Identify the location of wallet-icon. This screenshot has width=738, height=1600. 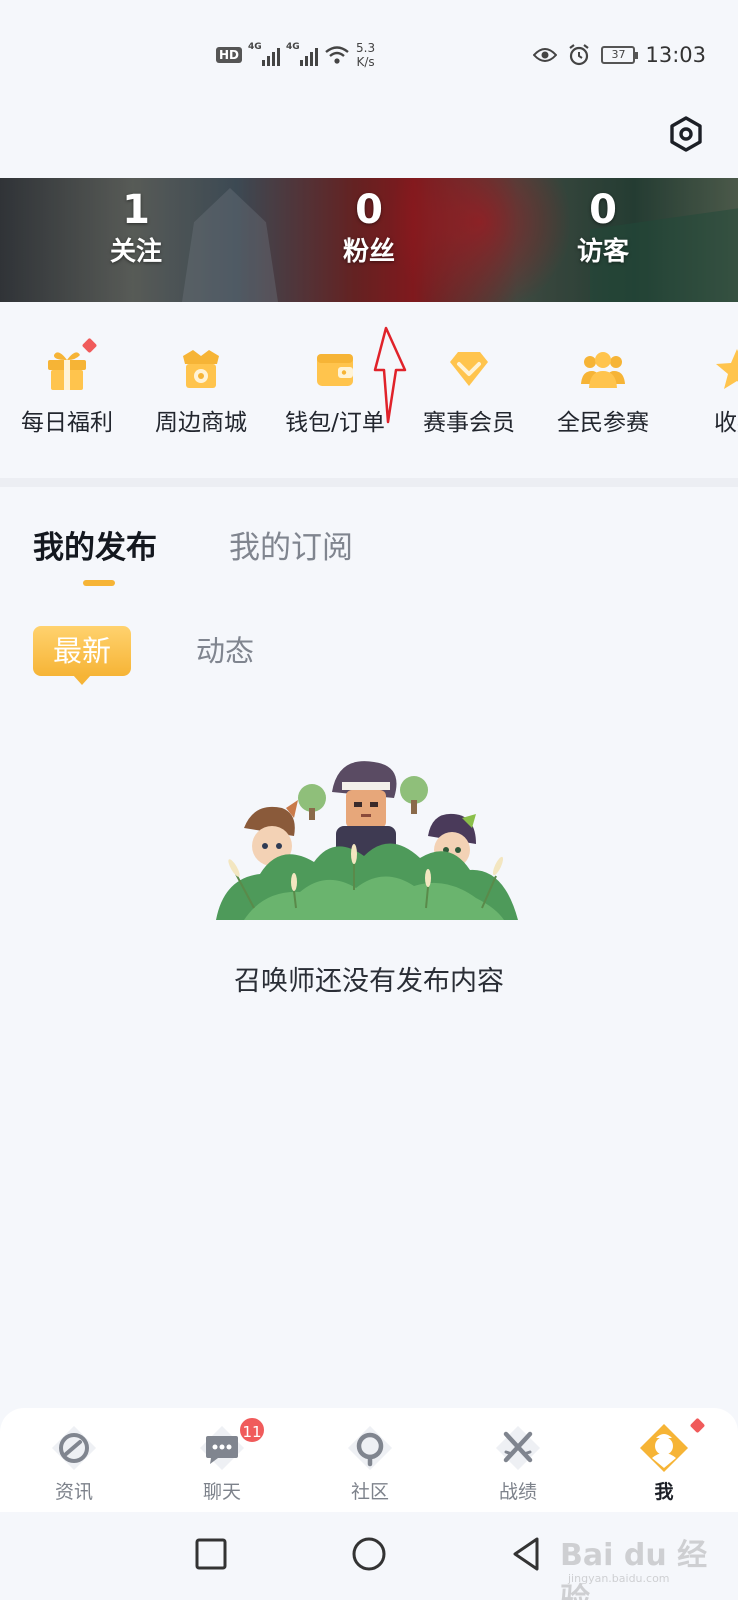
(335, 370).